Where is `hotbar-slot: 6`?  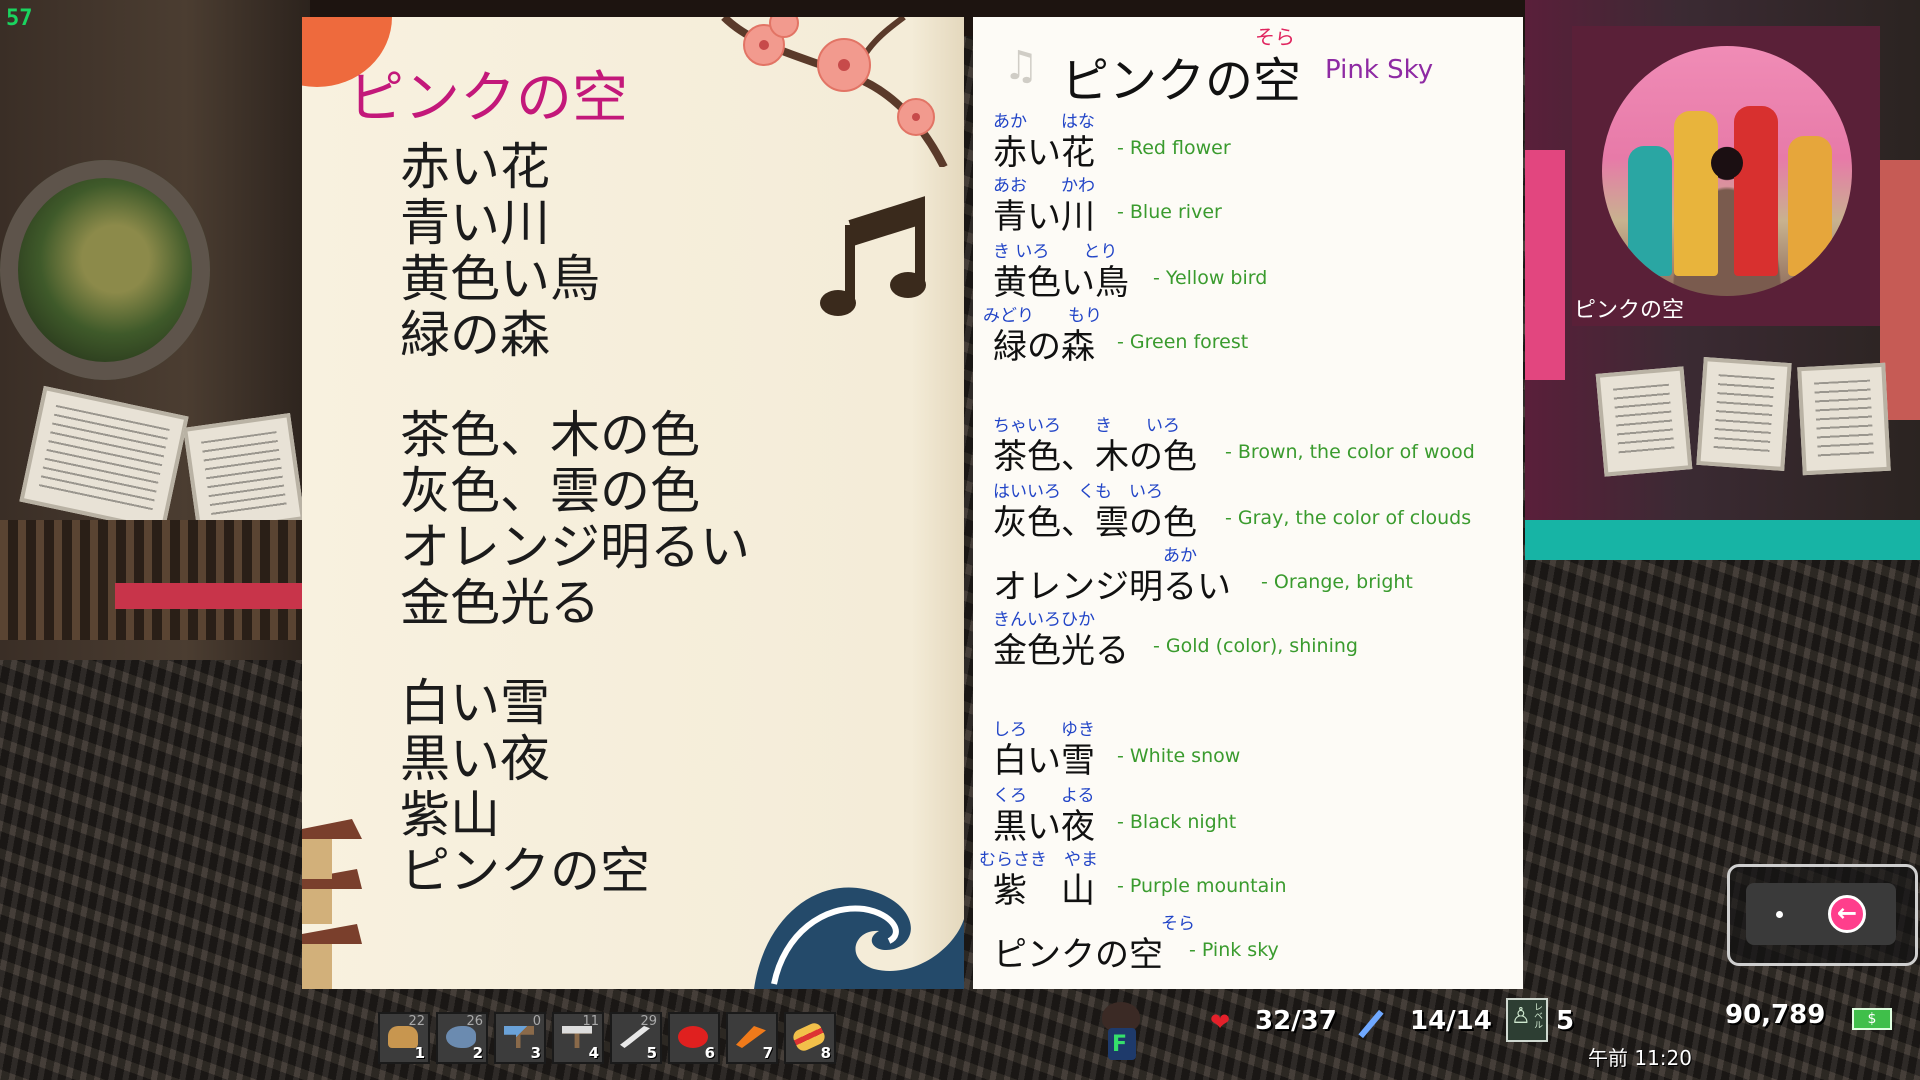 hotbar-slot: 6 is located at coordinates (694, 1038).